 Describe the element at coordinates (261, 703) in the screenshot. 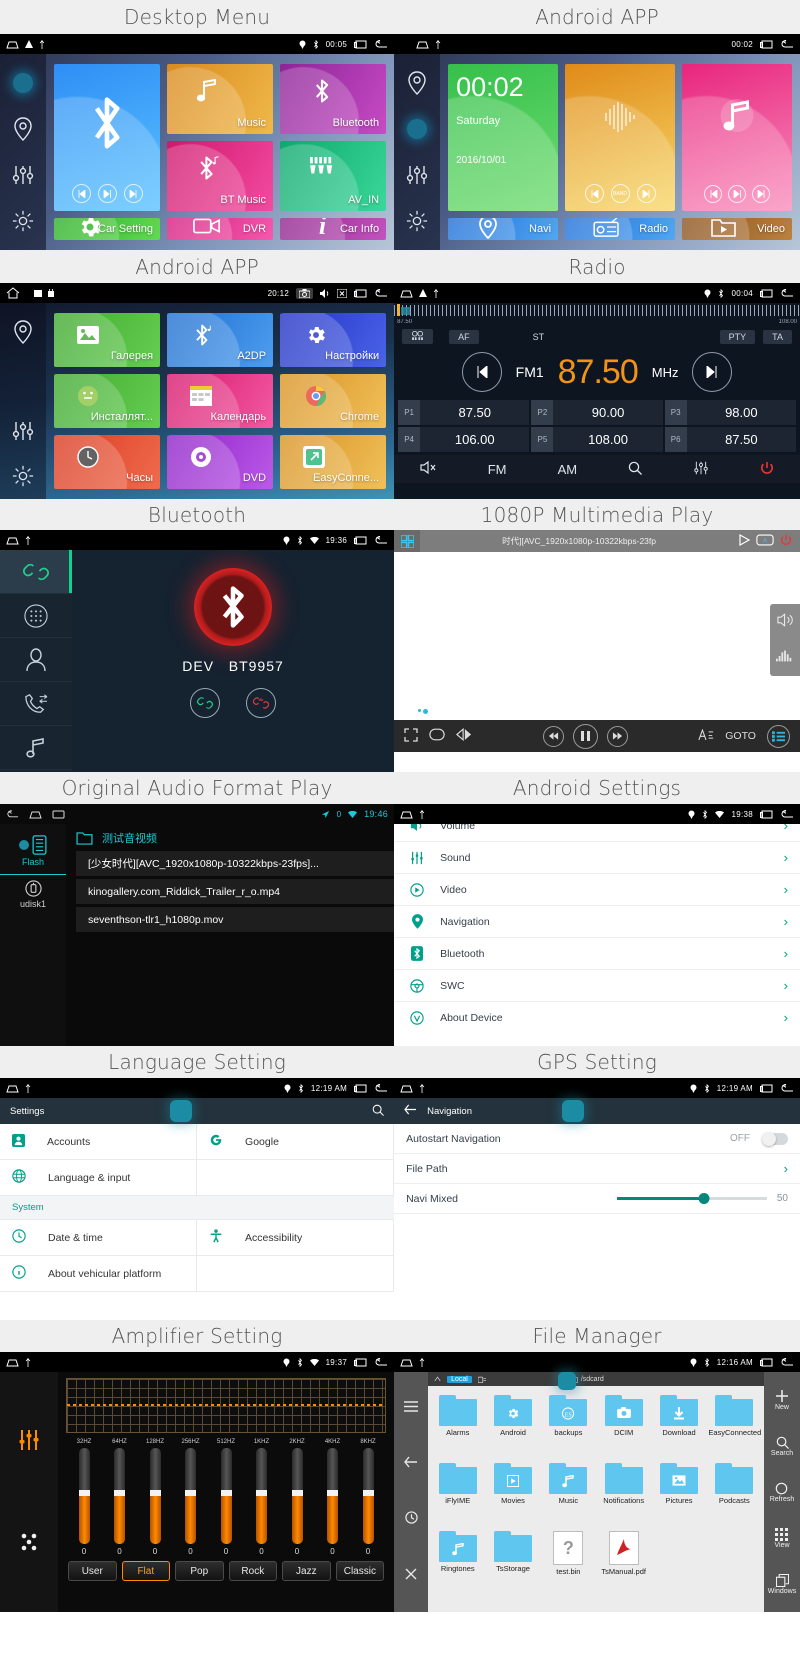

I see `disconnect-button` at that location.